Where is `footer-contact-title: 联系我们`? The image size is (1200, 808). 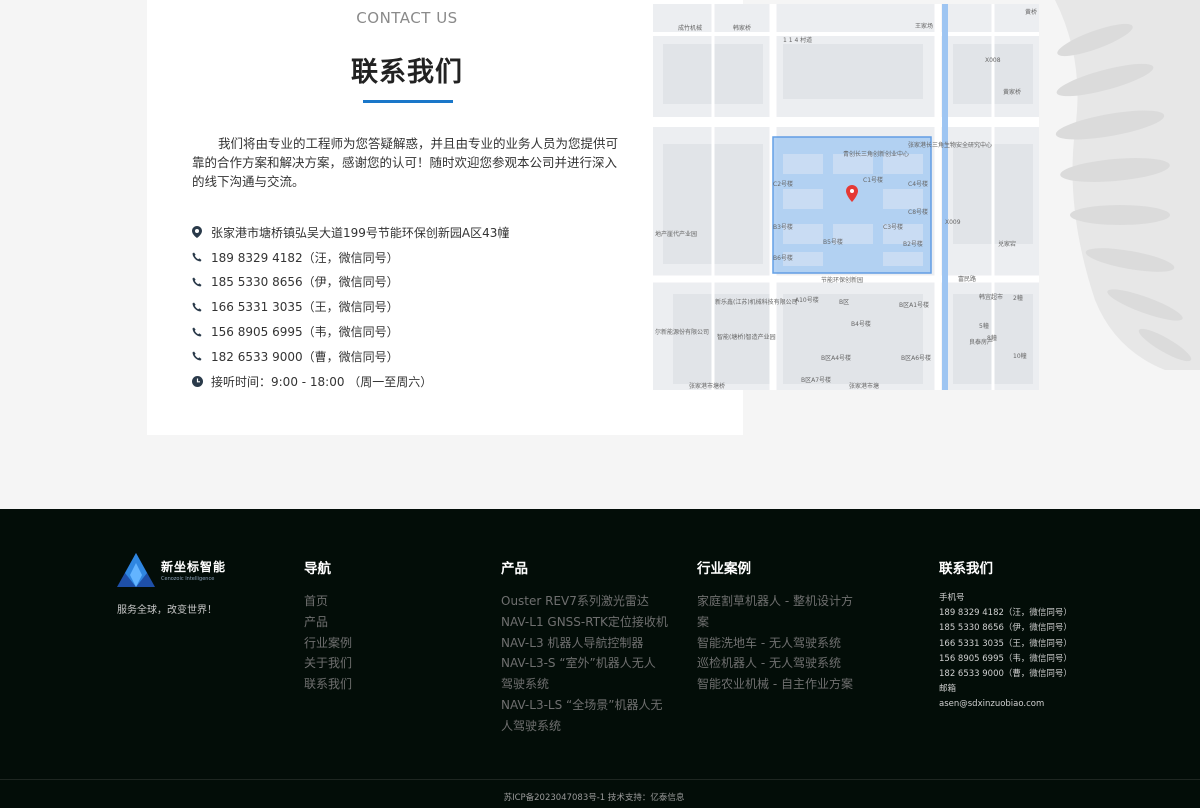
footer-contact-title: 联系我们 is located at coordinates (966, 569).